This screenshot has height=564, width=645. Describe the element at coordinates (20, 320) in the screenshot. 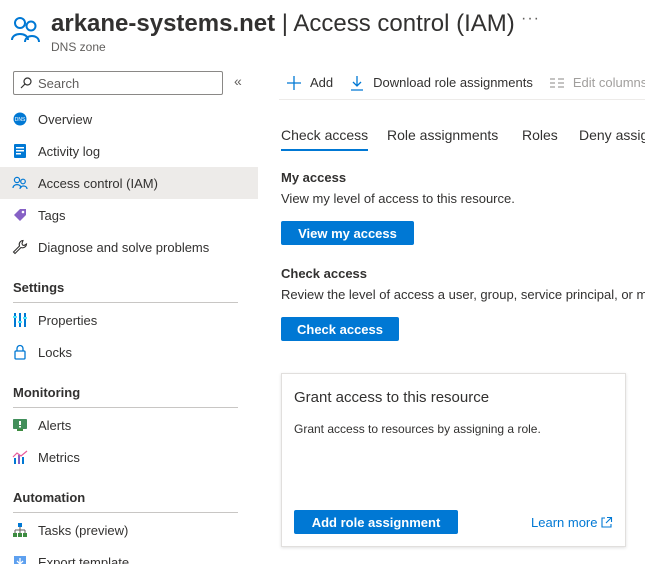

I see `properties-icon` at that location.